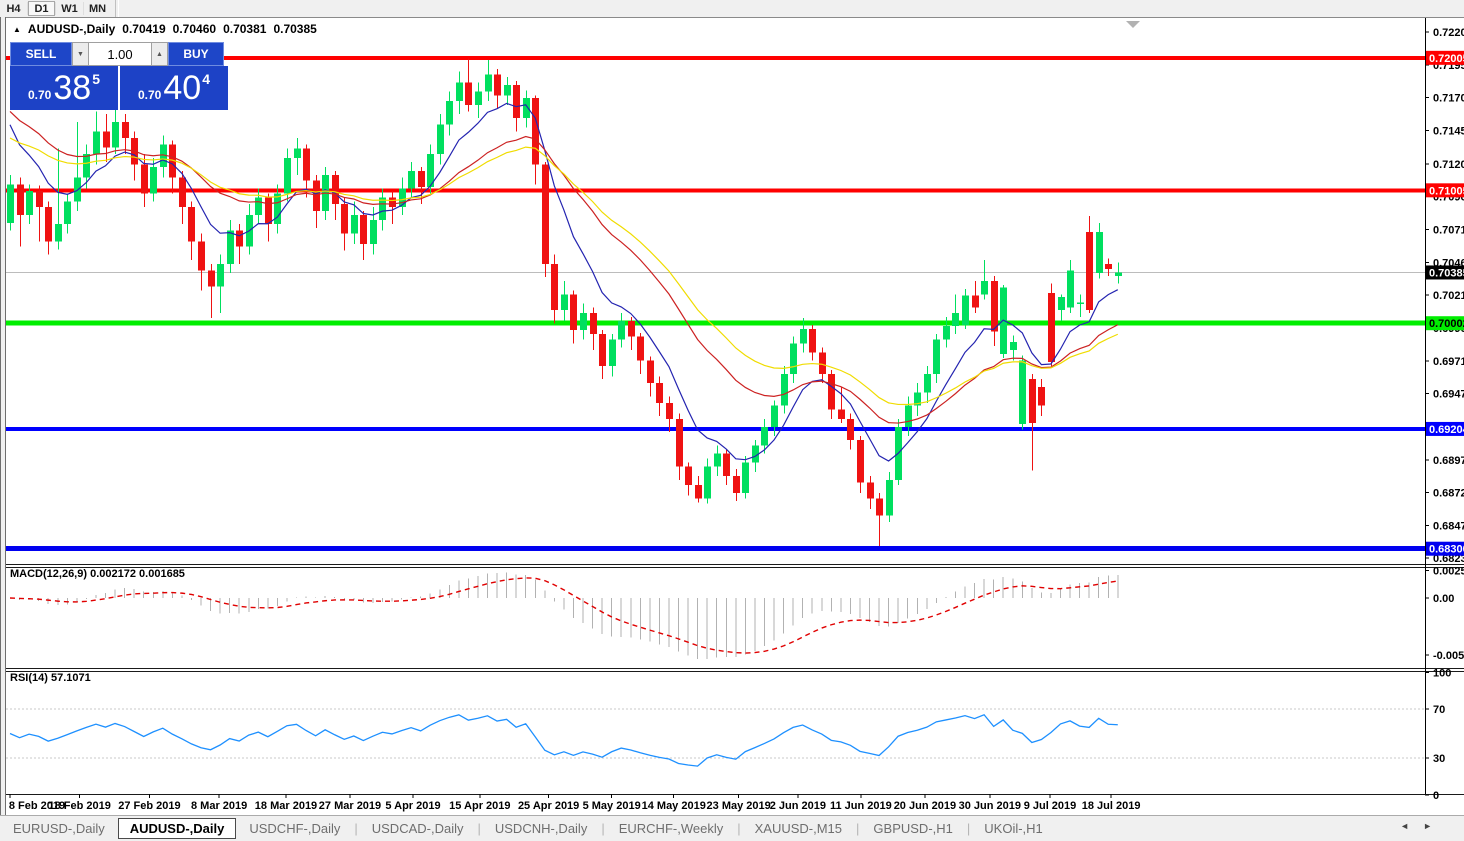 The width and height of the screenshot is (1464, 841). What do you see at coordinates (1448, 572) in the screenshot?
I see `macd-axis-label: 0.002524` at bounding box center [1448, 572].